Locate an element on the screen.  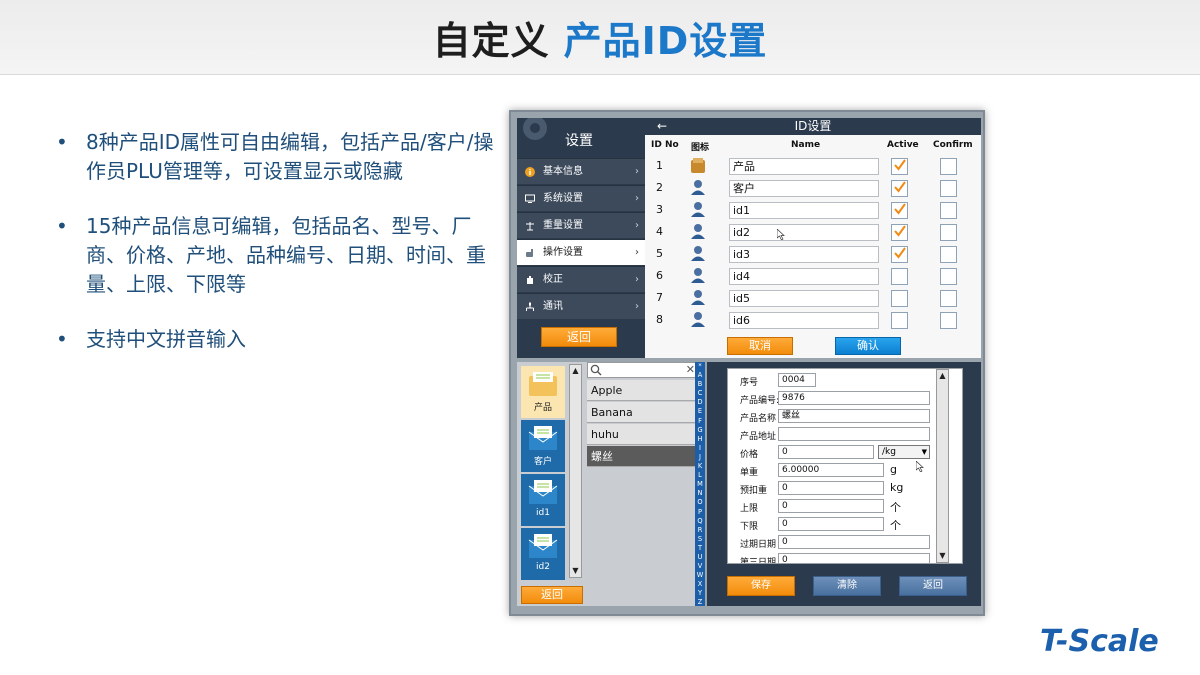
search-input: ✕ is located at coordinates (643, 370).